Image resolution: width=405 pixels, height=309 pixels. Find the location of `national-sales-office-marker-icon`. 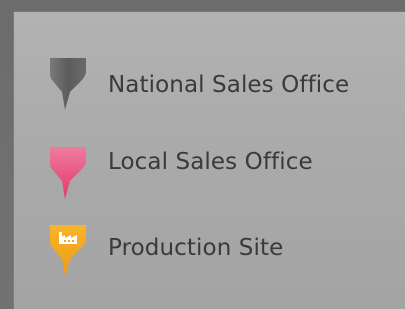

national-sales-office-marker-icon is located at coordinates (67, 84).